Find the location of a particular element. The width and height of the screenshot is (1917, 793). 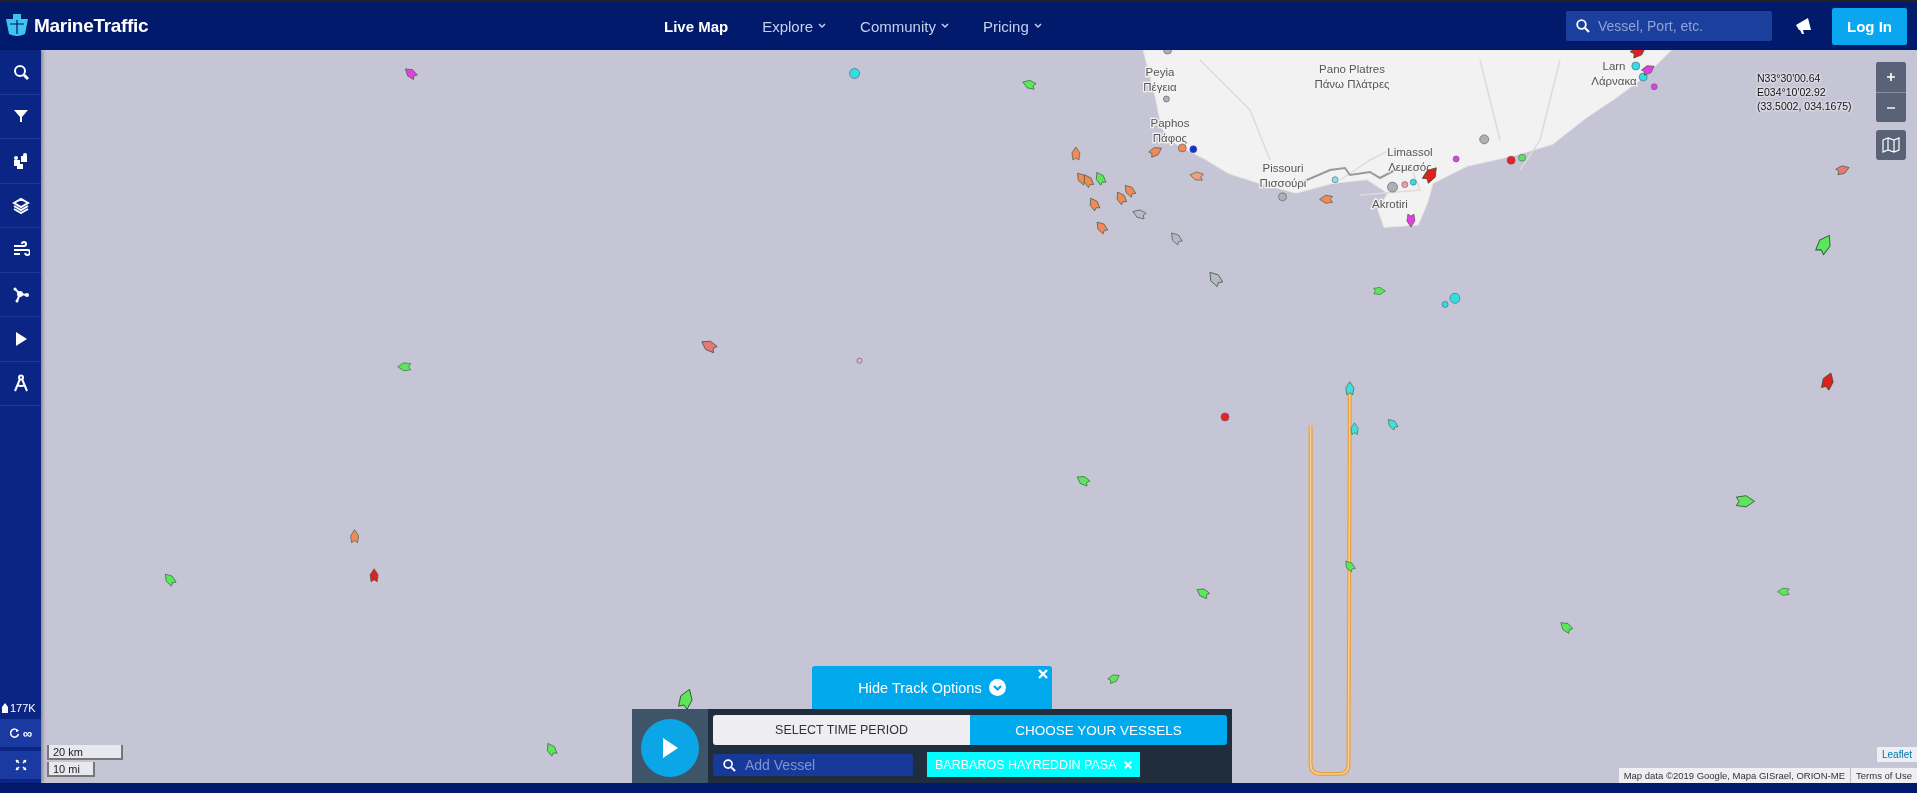

cluster-icon is located at coordinates (20, 160).